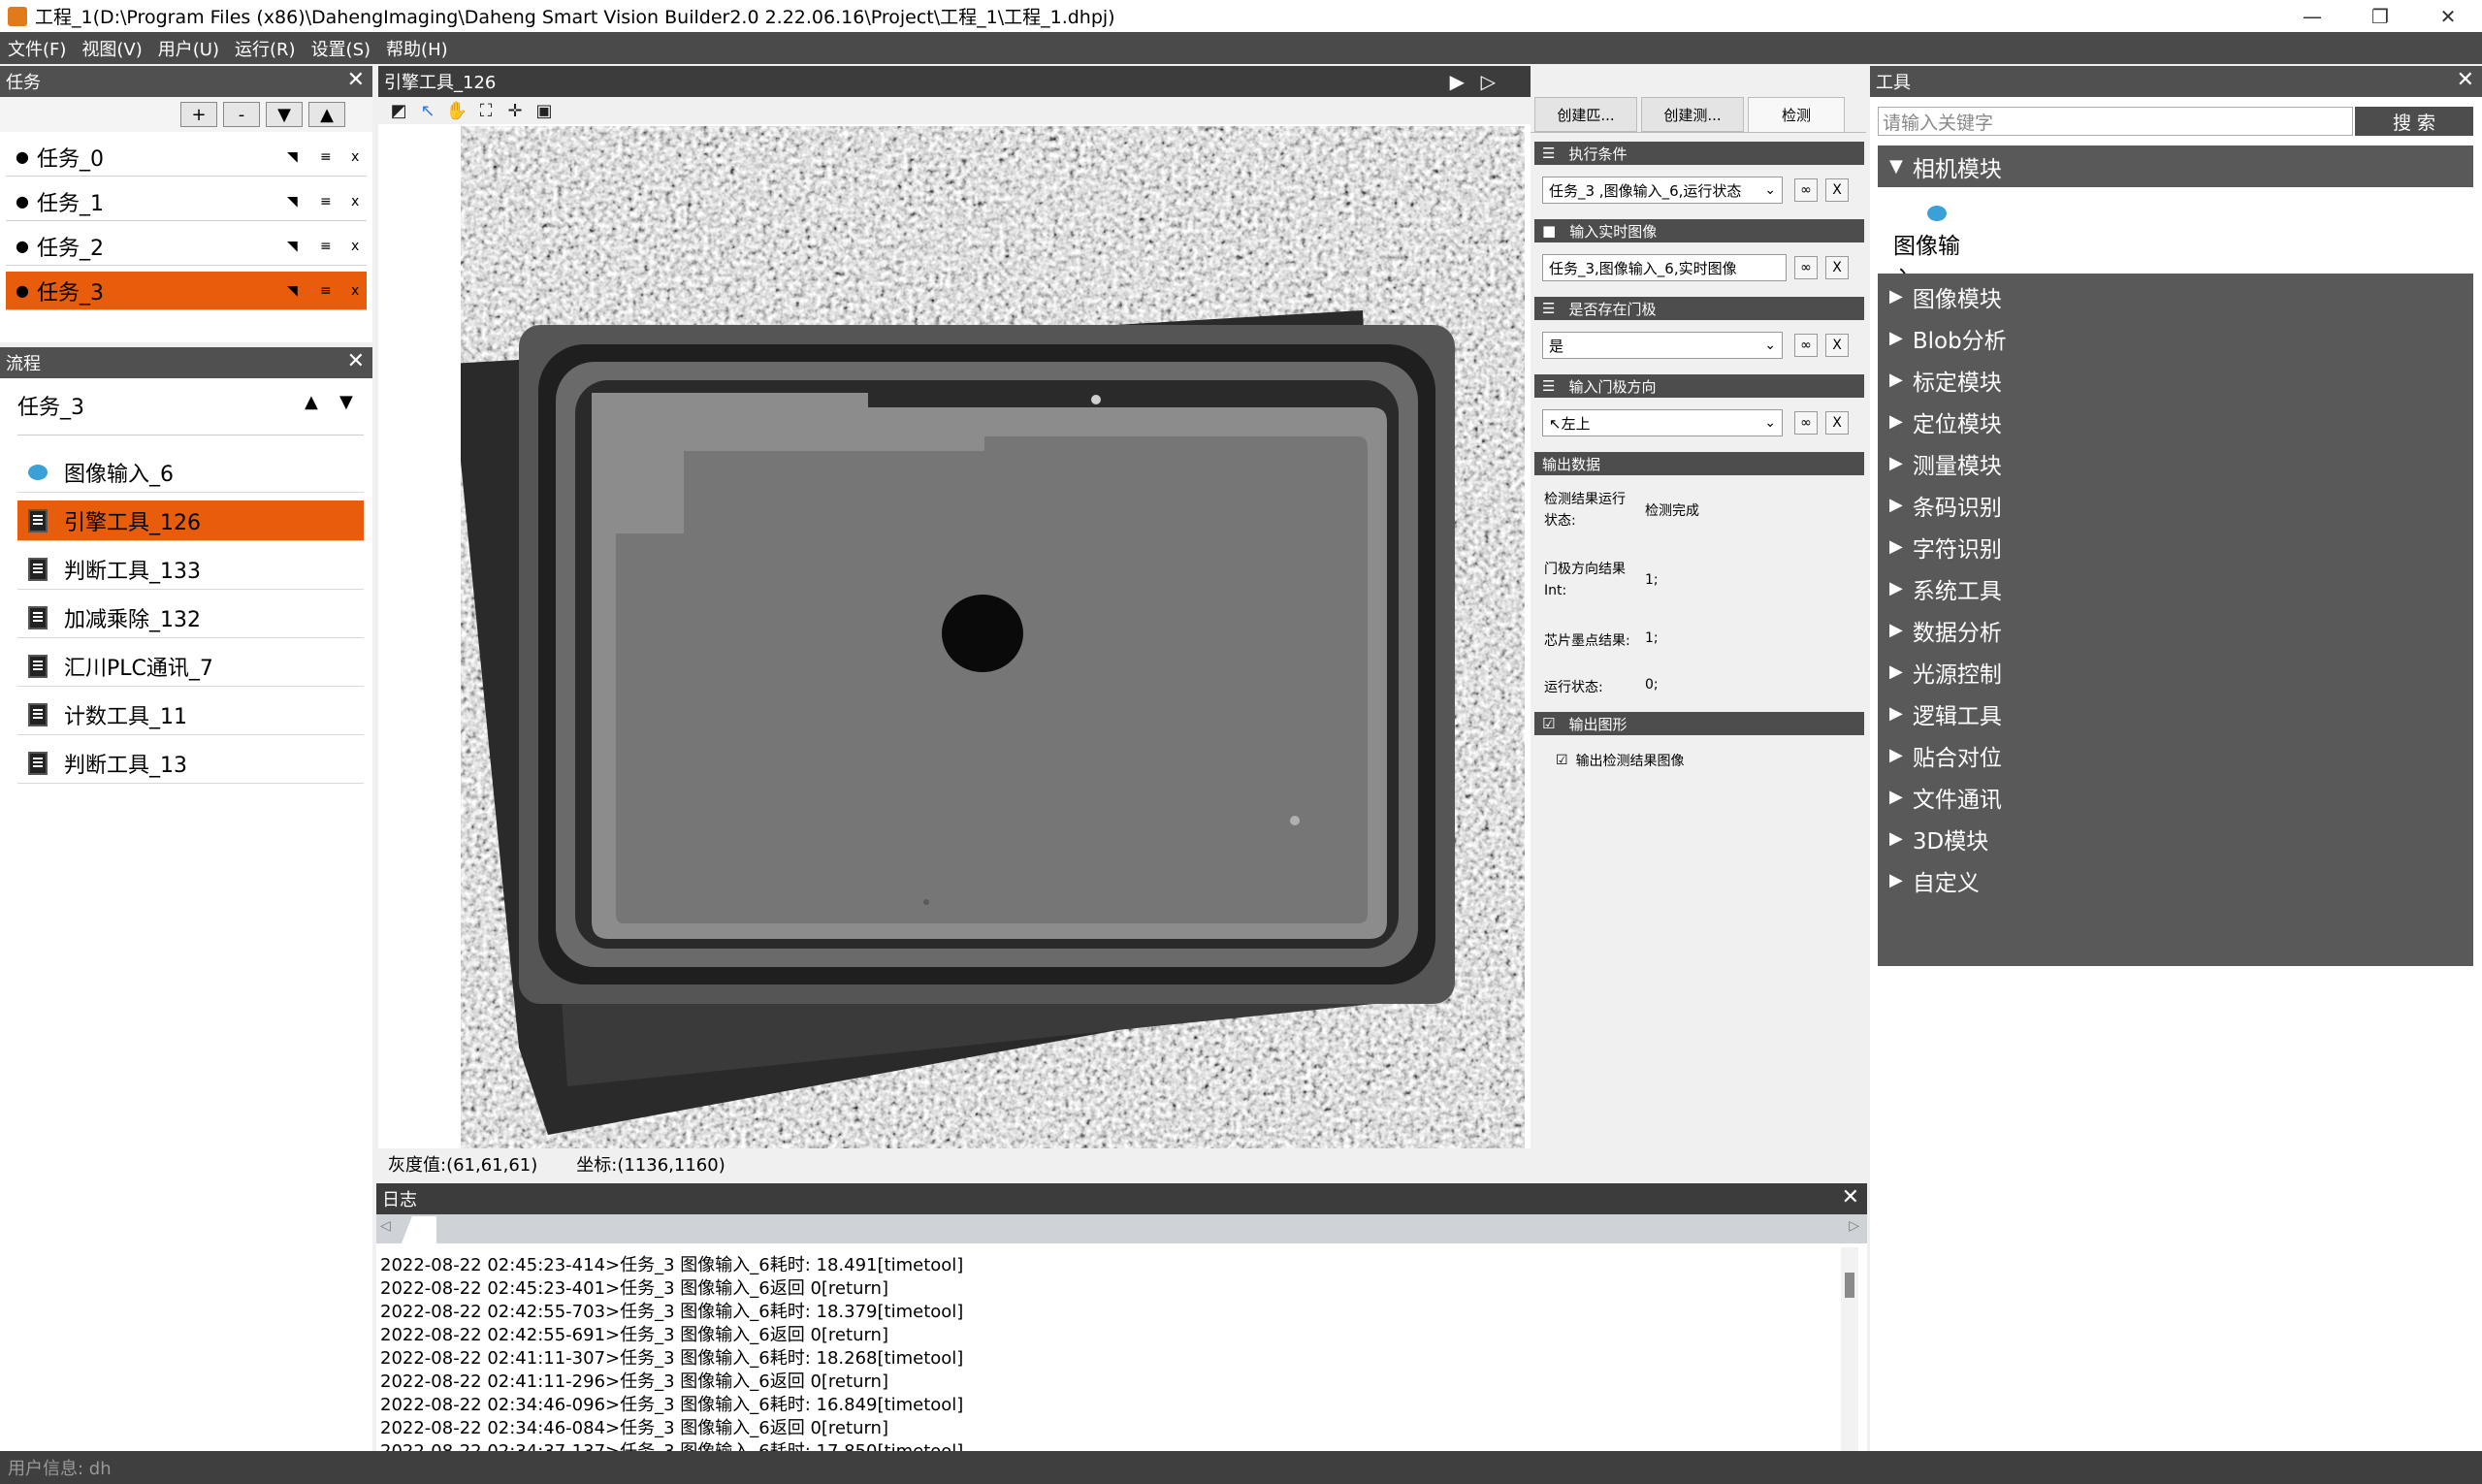 This screenshot has width=2482, height=1484. What do you see at coordinates (2175, 588) in the screenshot?
I see `category-system: ▶ 系统工具` at bounding box center [2175, 588].